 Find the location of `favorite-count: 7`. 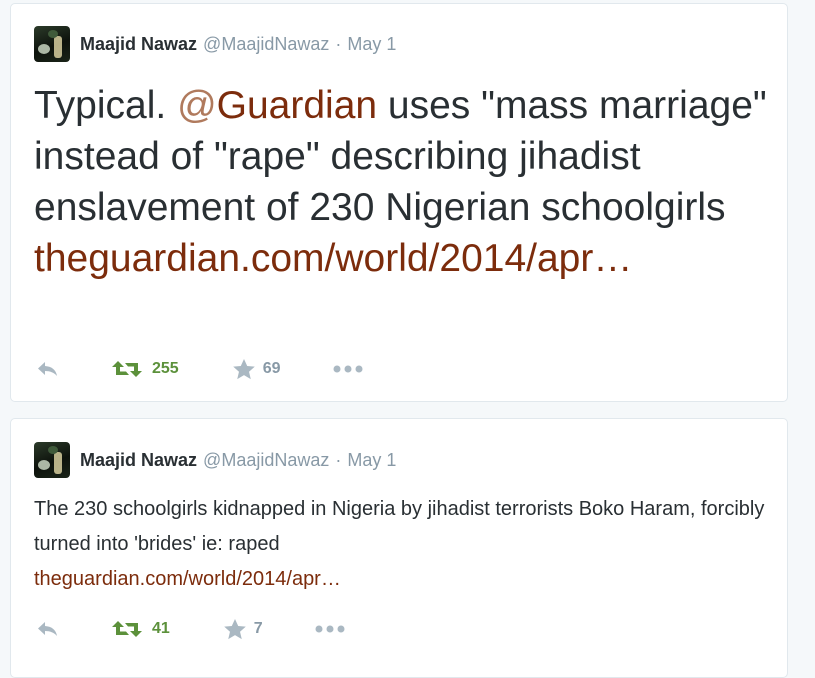

favorite-count: 7 is located at coordinates (258, 628).